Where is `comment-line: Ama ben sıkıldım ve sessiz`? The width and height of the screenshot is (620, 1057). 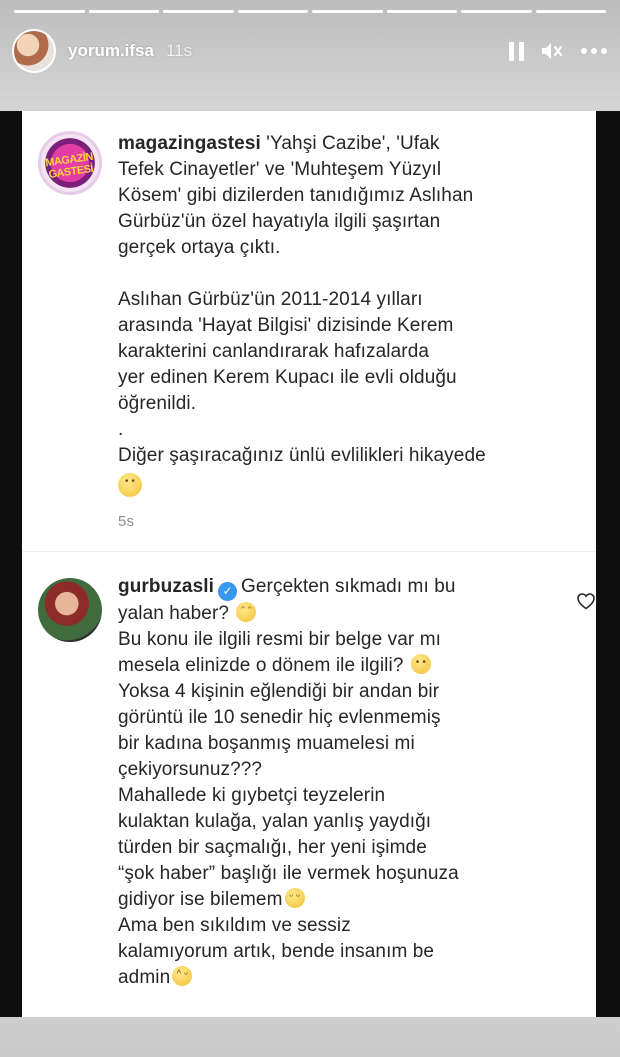 comment-line: Ama ben sıkıldım ve sessiz is located at coordinates (234, 925).